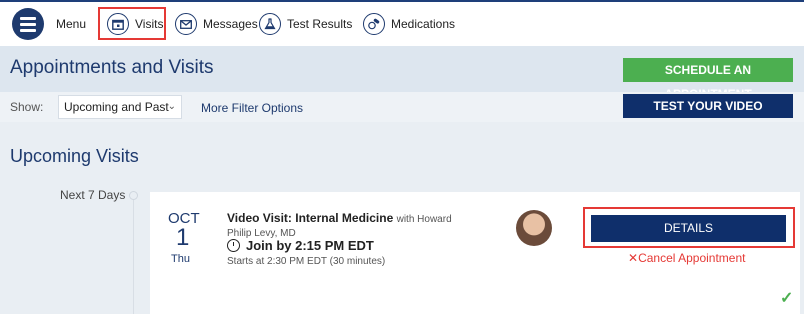 The width and height of the screenshot is (804, 314). I want to click on join-line: Join by 2:15 PM EDT, so click(300, 245).